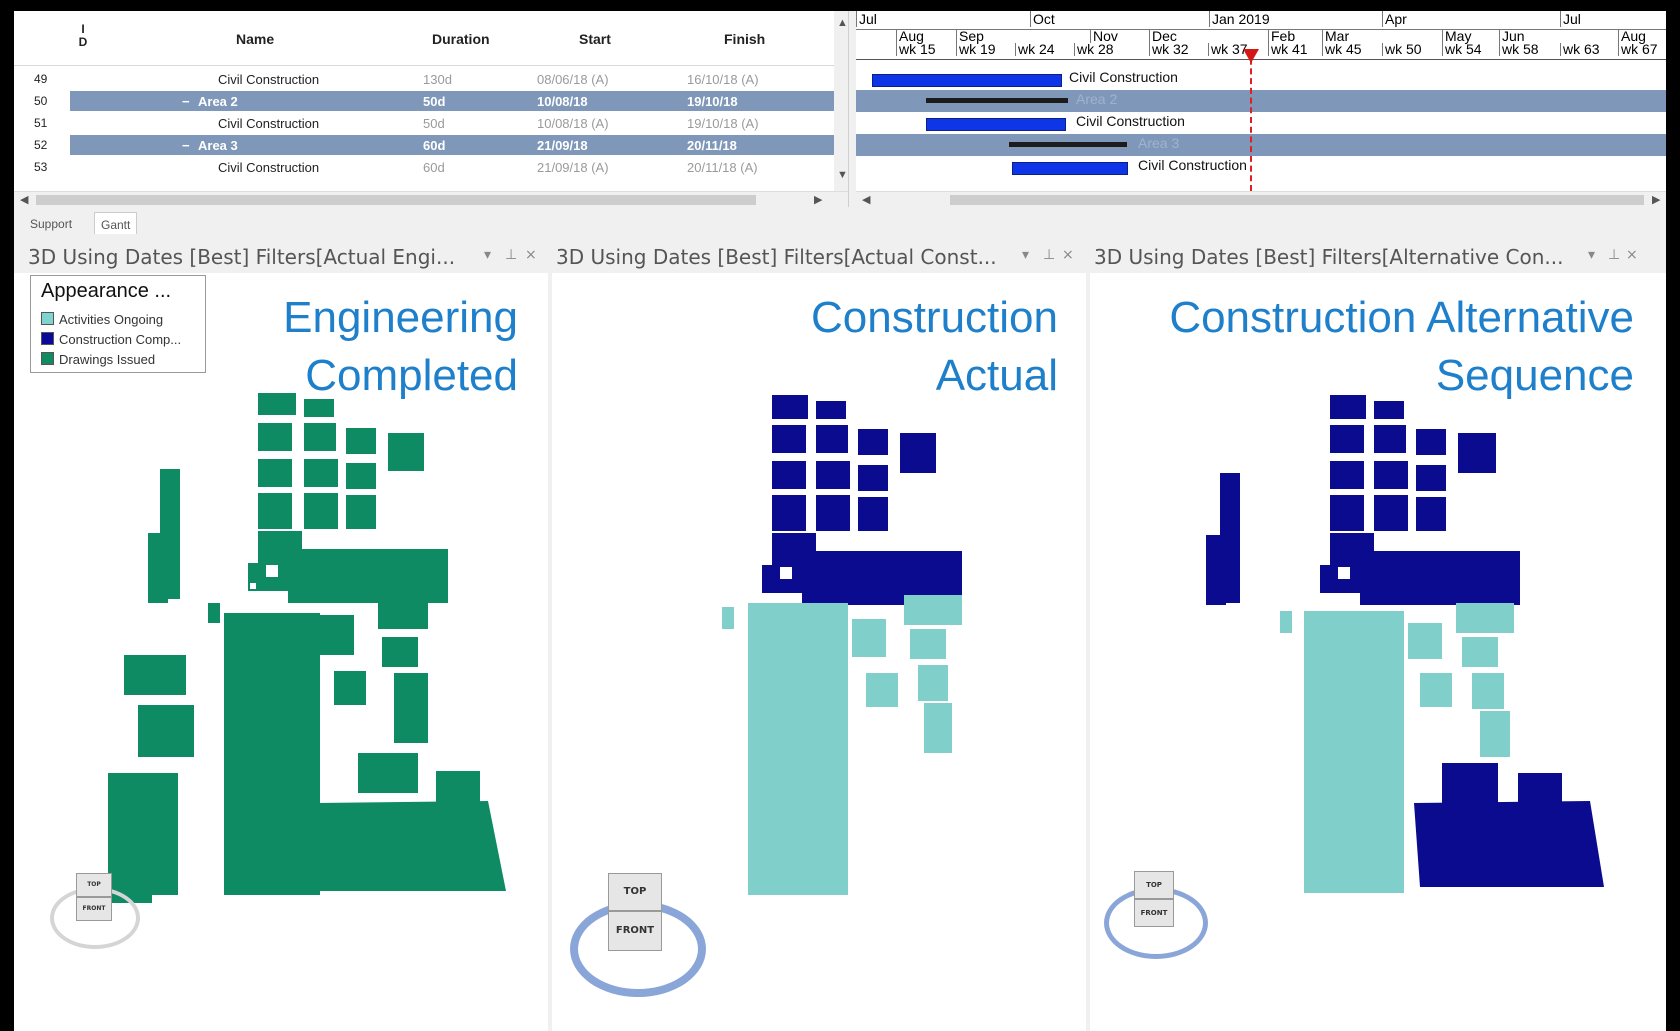 Image resolution: width=1680 pixels, height=1031 pixels. What do you see at coordinates (41, 79) in the screenshot?
I see `row-id: 49` at bounding box center [41, 79].